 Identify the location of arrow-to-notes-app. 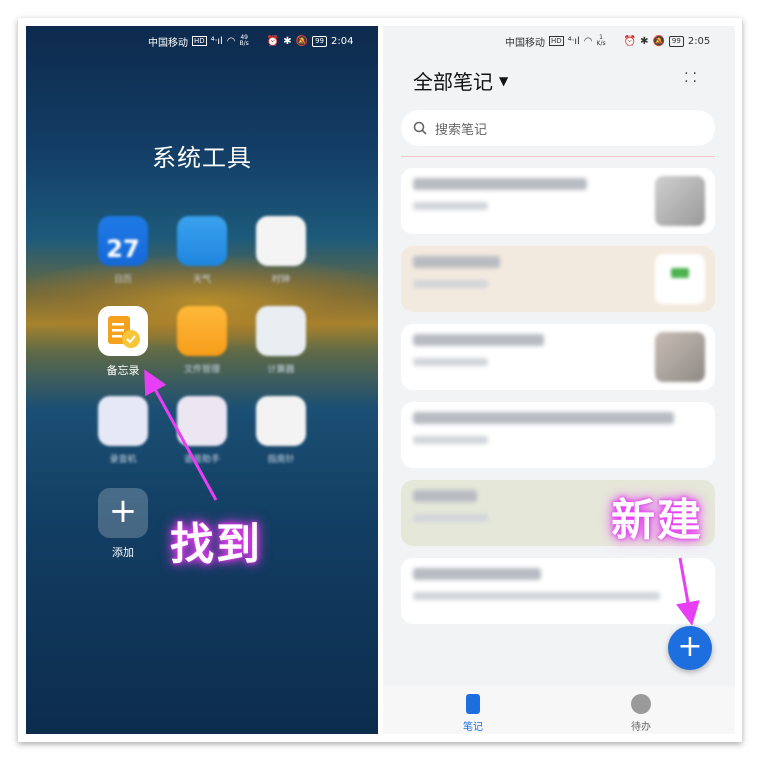
(181, 435).